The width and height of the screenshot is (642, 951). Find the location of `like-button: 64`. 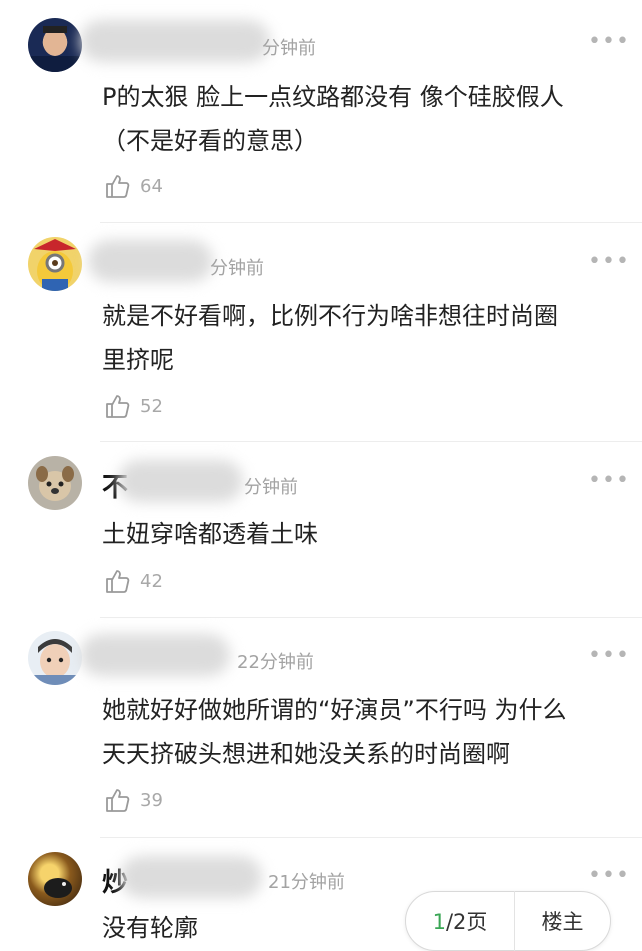

like-button: 64 is located at coordinates (133, 186).